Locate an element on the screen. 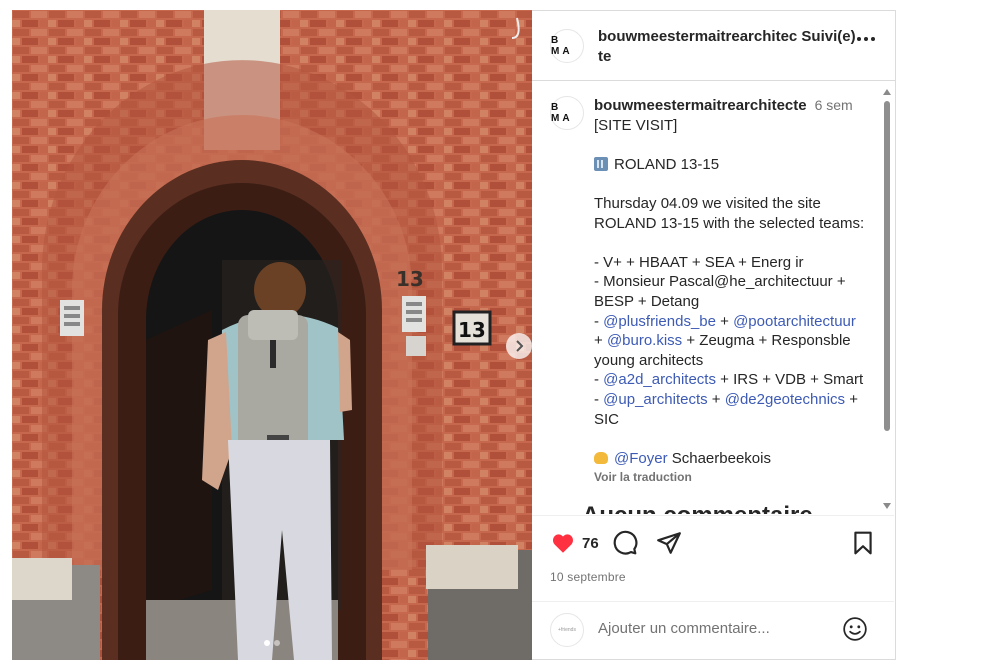 This screenshot has height=669, width=1000. mention-link: @a2d_architects is located at coordinates (659, 379).